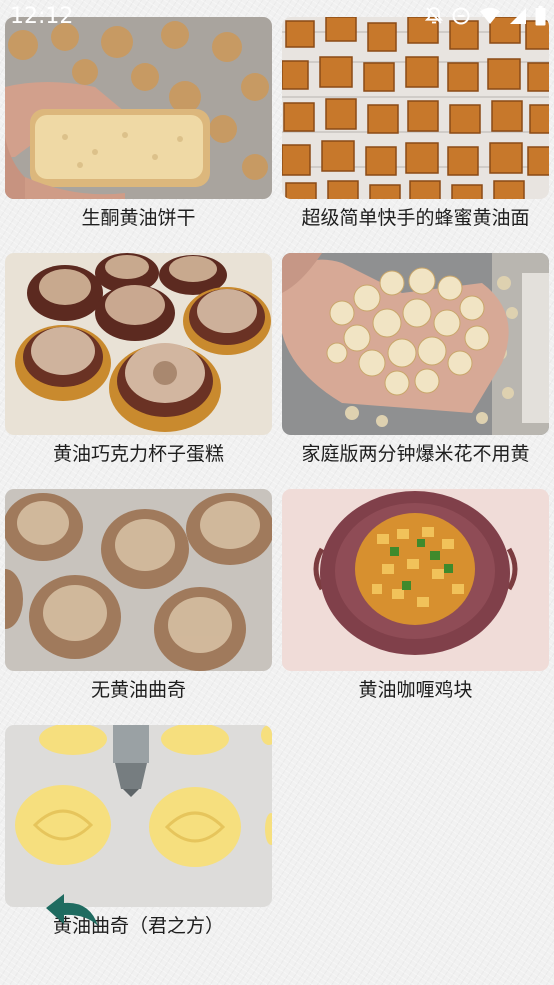 The width and height of the screenshot is (554, 985). I want to click on signal-icon, so click(518, 16).